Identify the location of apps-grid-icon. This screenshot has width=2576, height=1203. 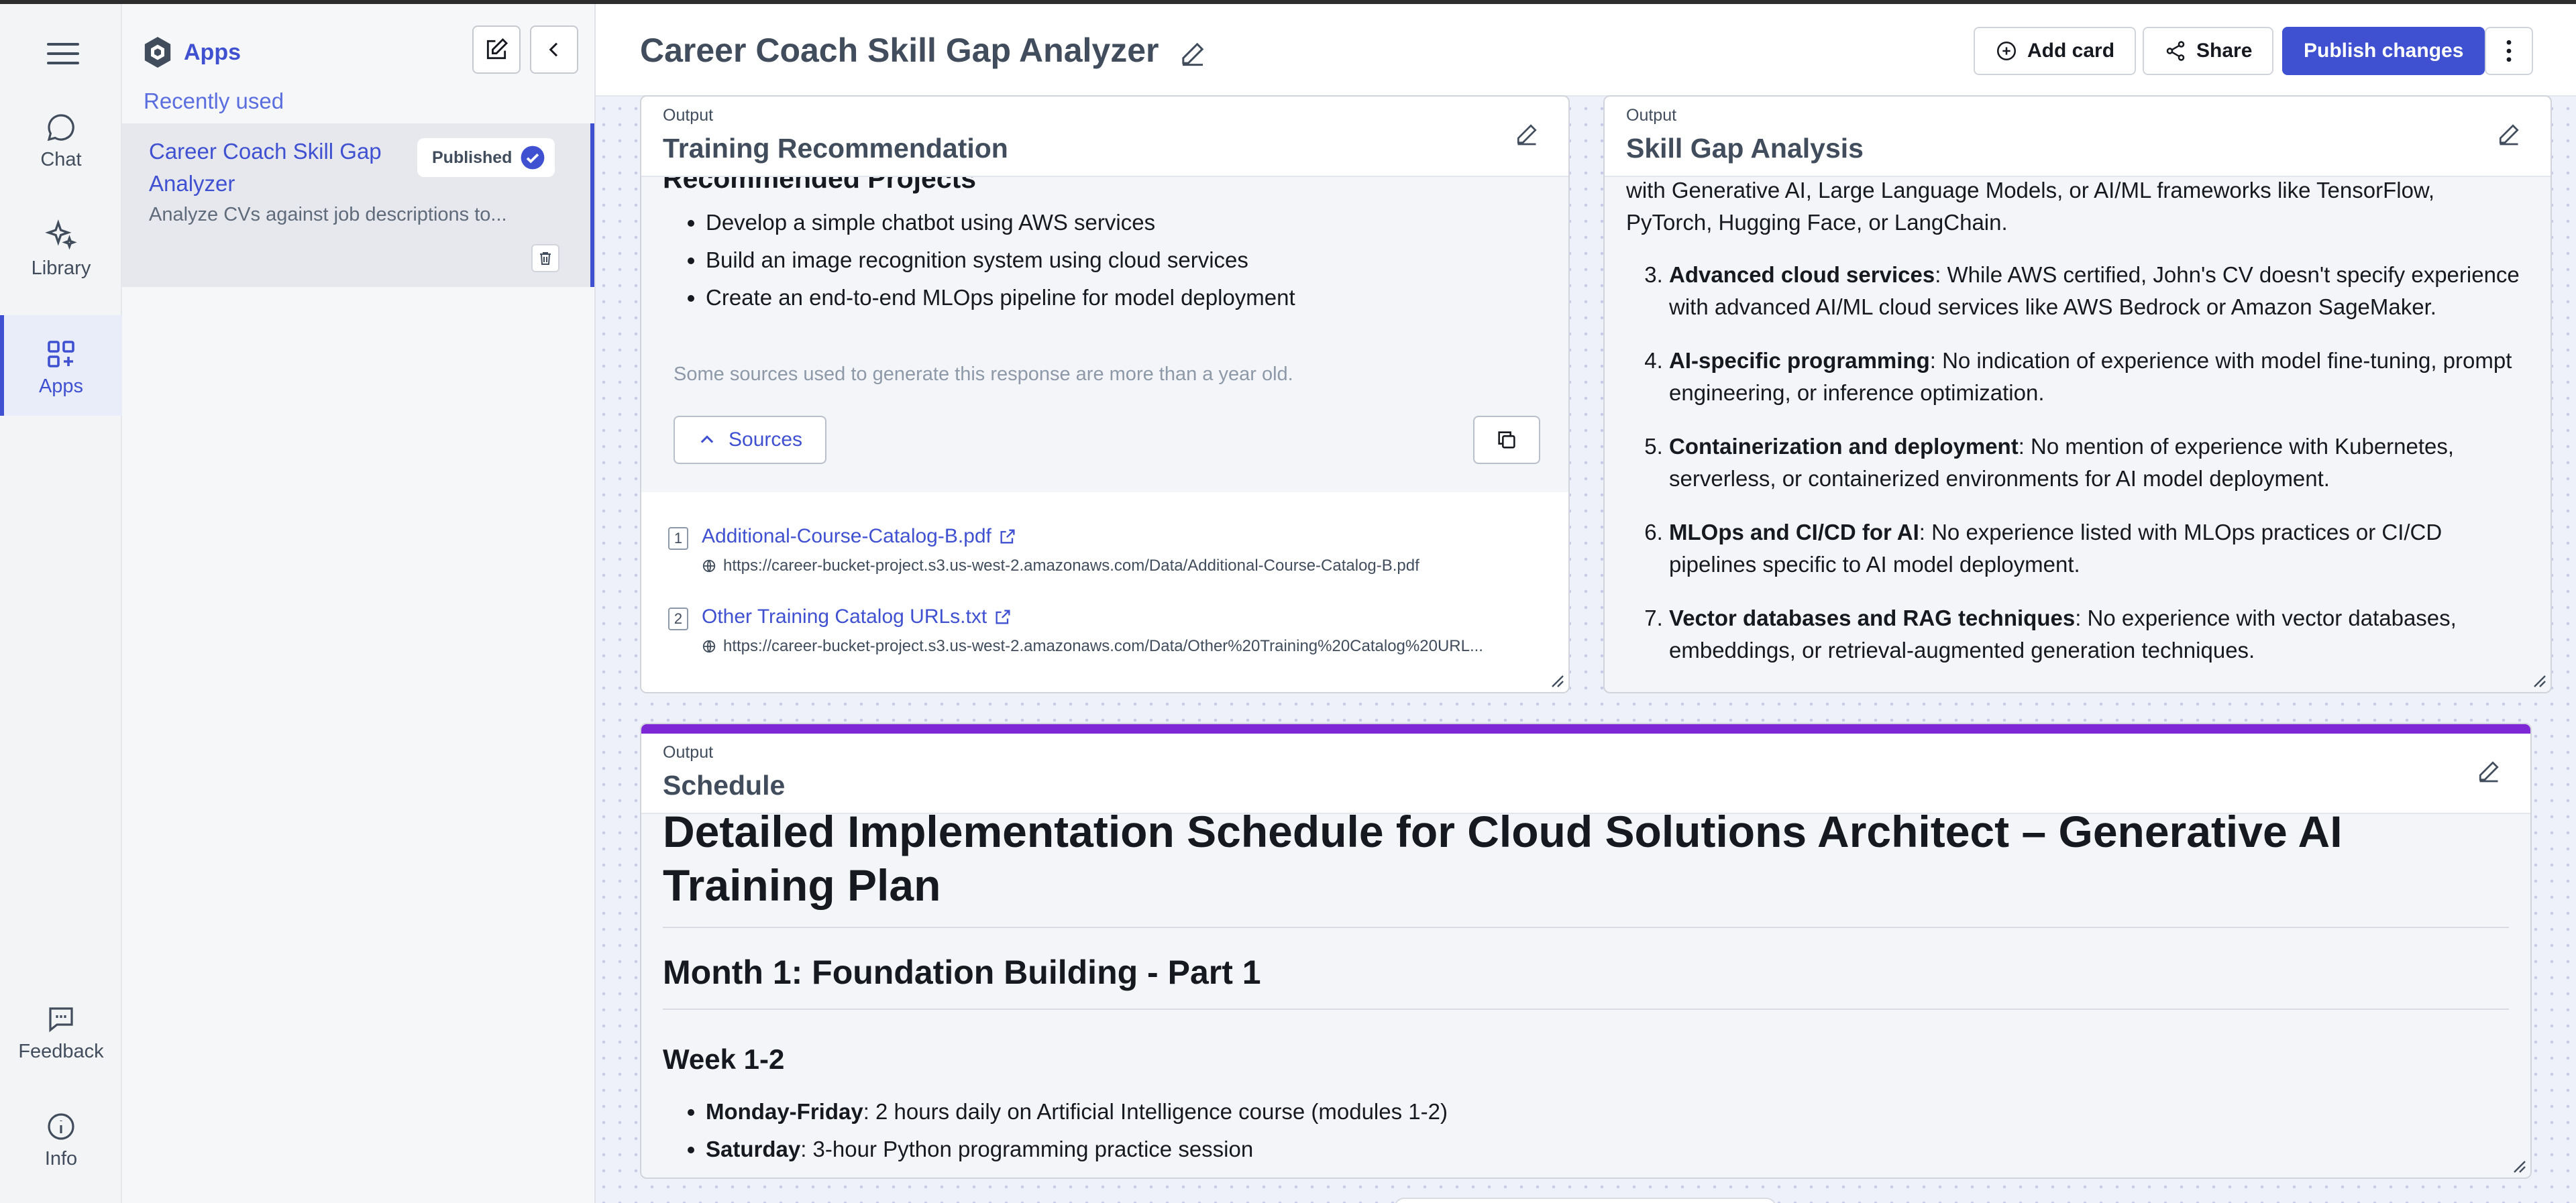
(61, 354).